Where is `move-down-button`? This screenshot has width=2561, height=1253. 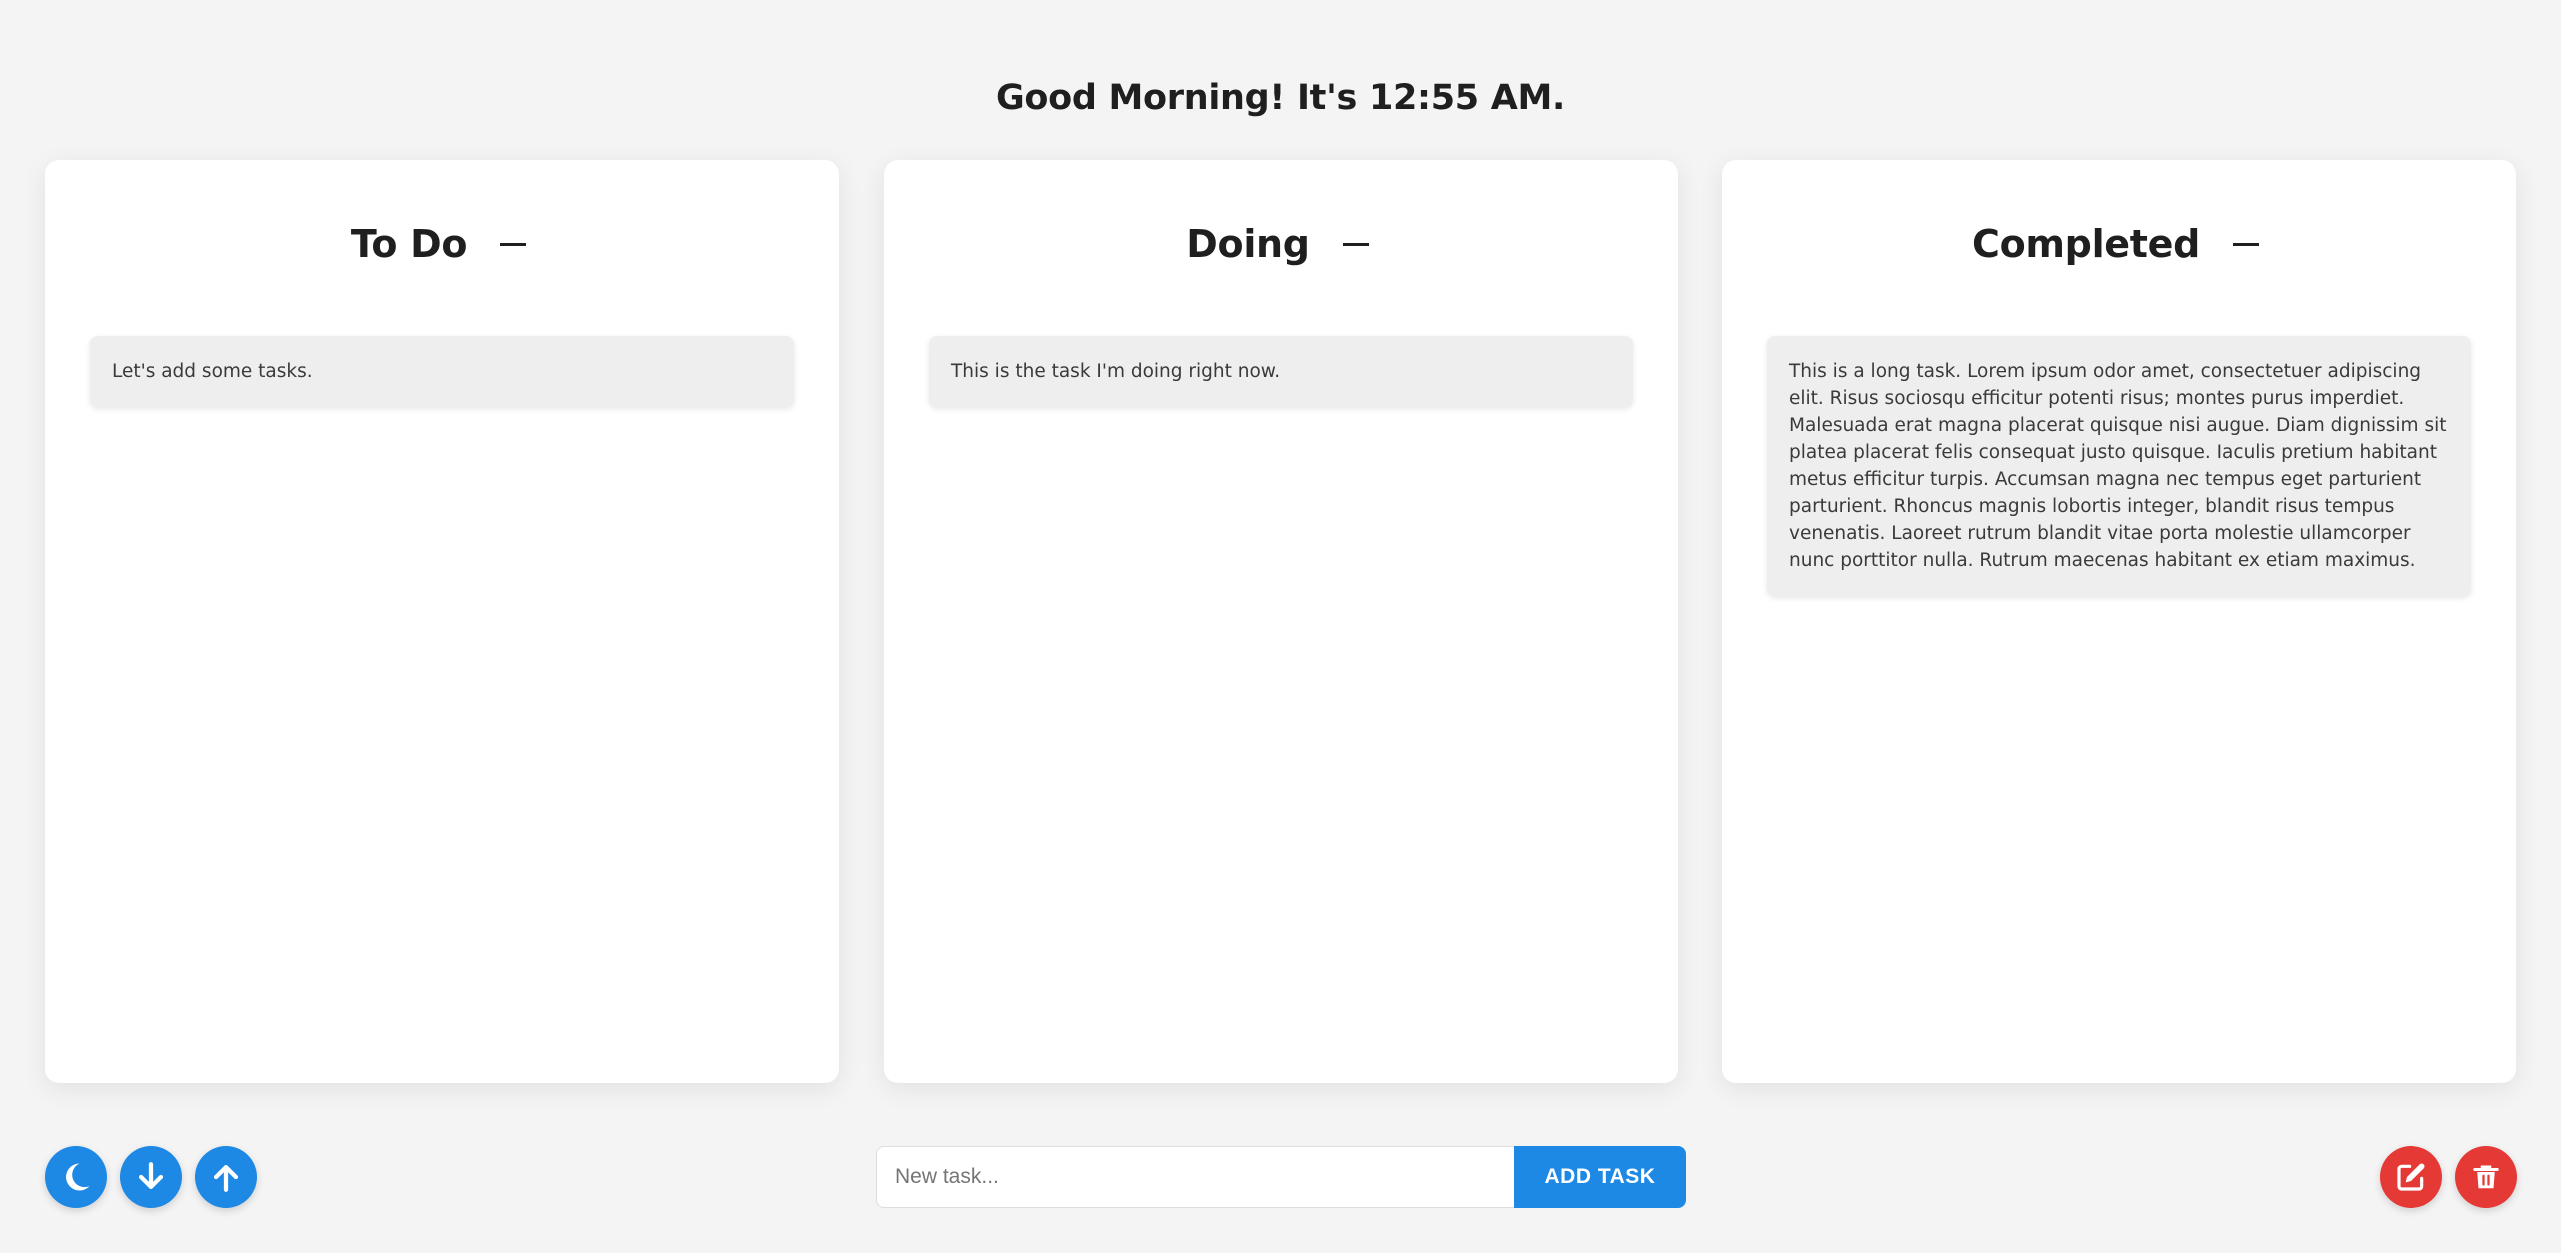 move-down-button is located at coordinates (151, 1177).